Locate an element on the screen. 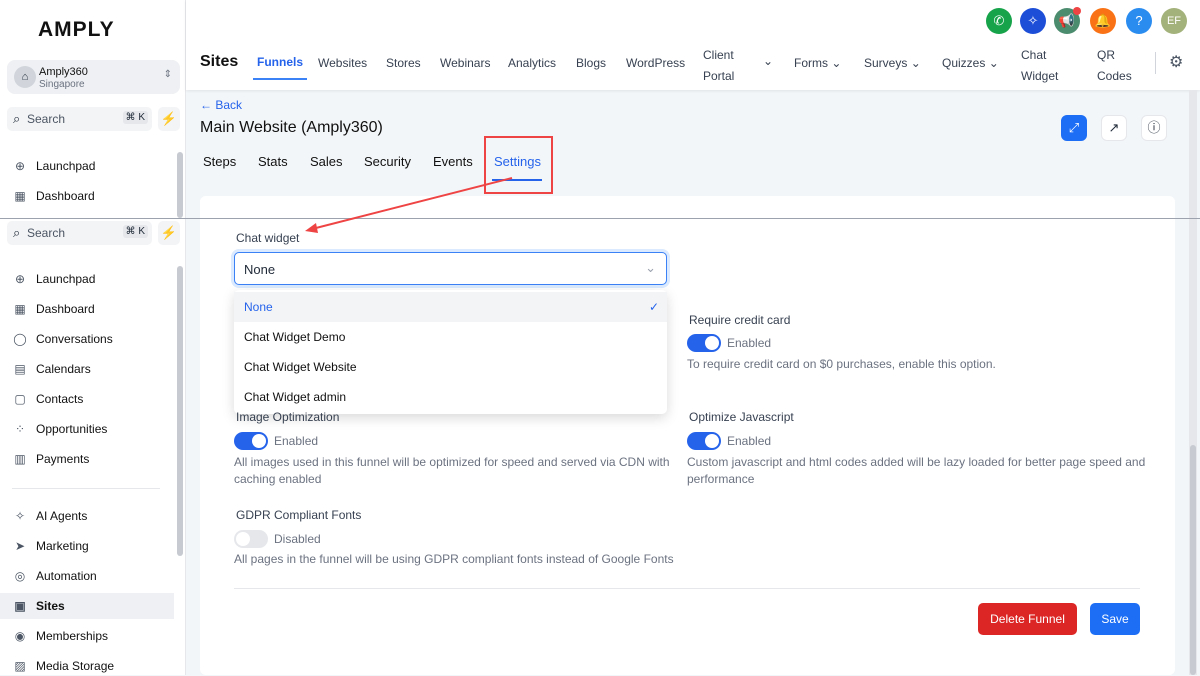 The width and height of the screenshot is (1200, 676). credit-card-state: Enabled is located at coordinates (749, 343).